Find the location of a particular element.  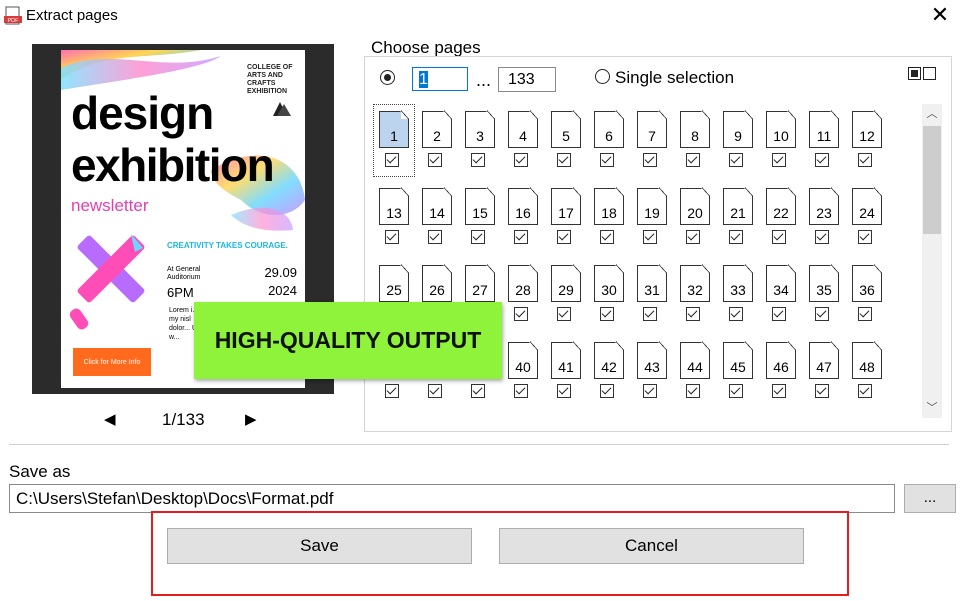

page-thumb: 57 is located at coordinates (737, 414).